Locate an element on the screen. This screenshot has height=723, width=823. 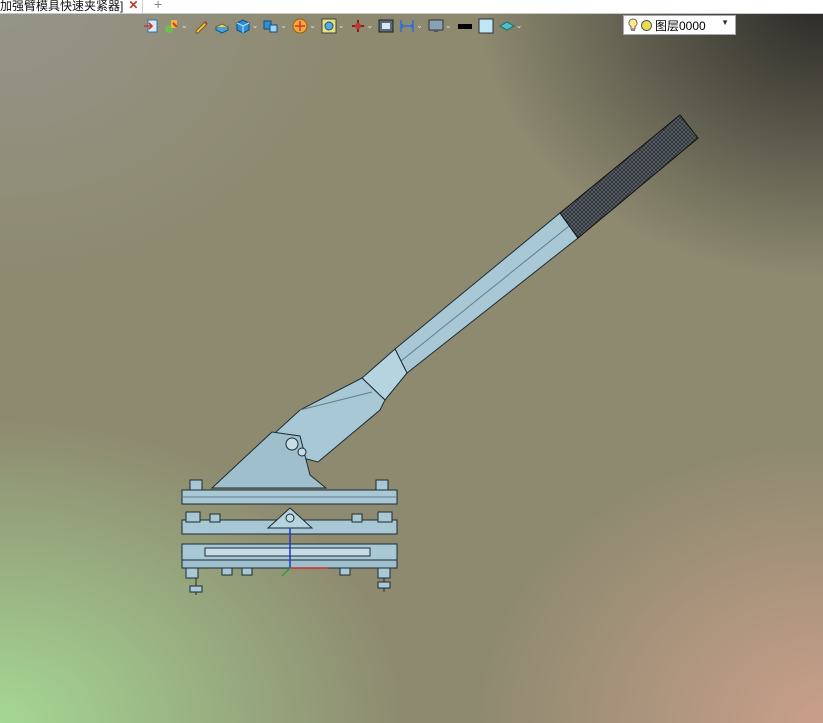
document-tab: 加强臂模具快速夹紧器] ✕ is located at coordinates (72, 6).